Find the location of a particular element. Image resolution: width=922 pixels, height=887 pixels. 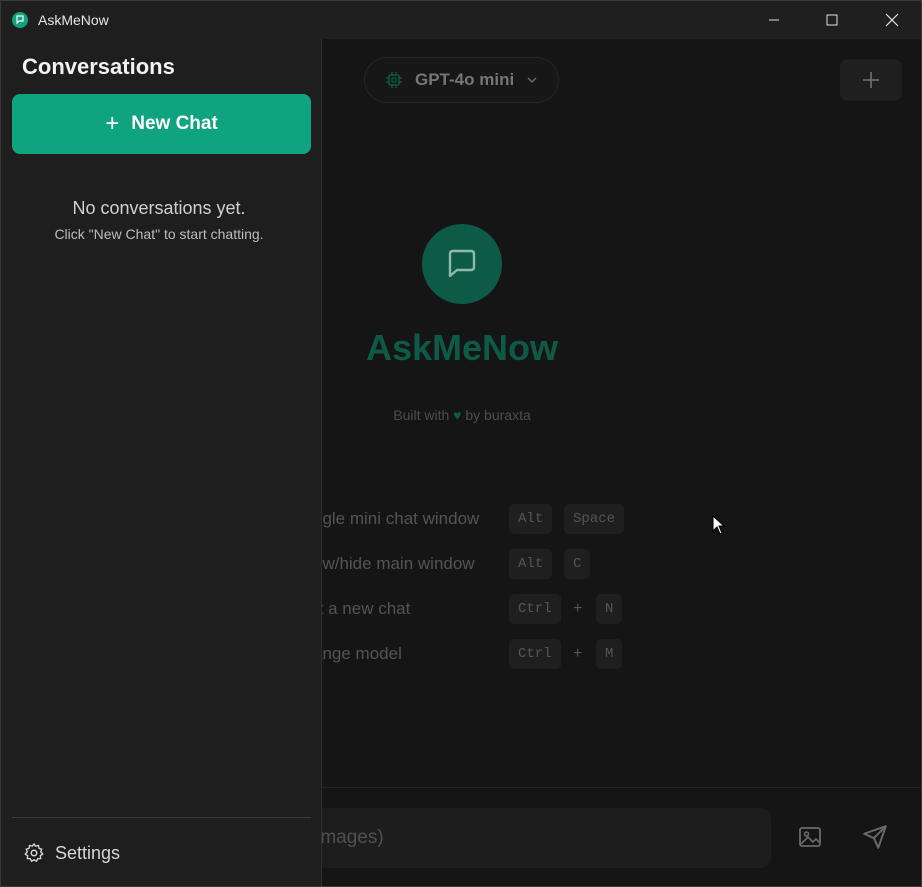

shortcut-row: ange model Ctrl + M is located at coordinates (621, 654).